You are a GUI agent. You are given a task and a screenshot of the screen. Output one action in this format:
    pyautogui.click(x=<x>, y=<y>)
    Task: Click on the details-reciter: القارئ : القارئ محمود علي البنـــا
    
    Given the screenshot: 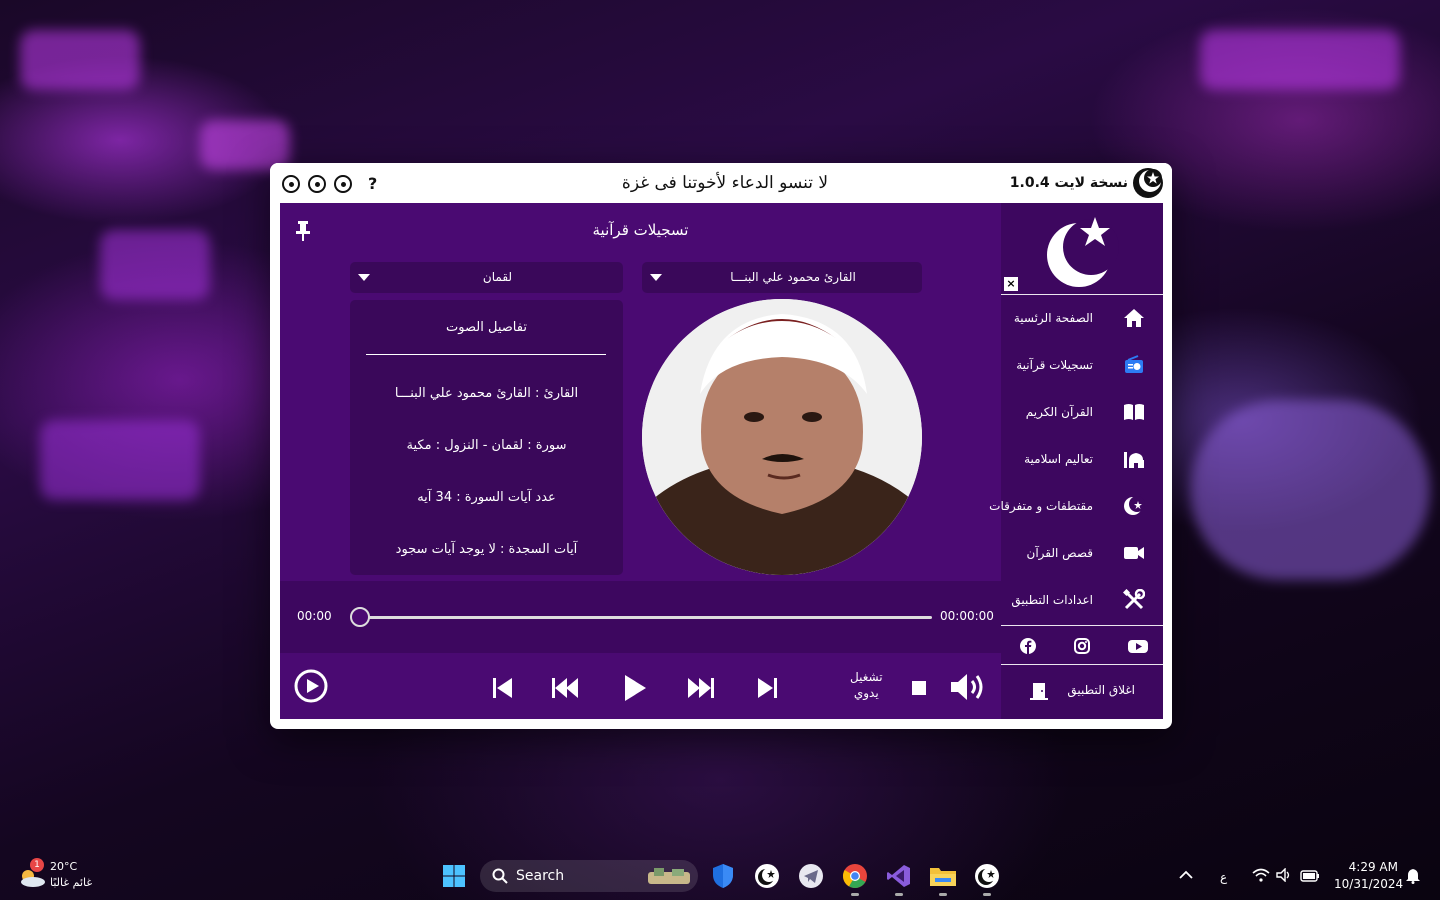 What is the action you would take?
    pyautogui.click(x=486, y=393)
    